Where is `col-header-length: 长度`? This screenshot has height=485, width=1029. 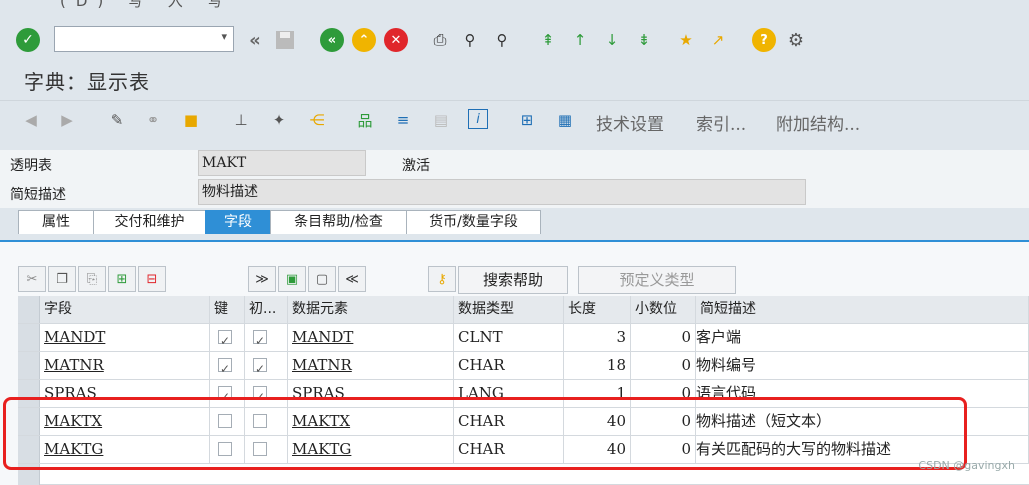
col-header-length: 长度 is located at coordinates (597, 309).